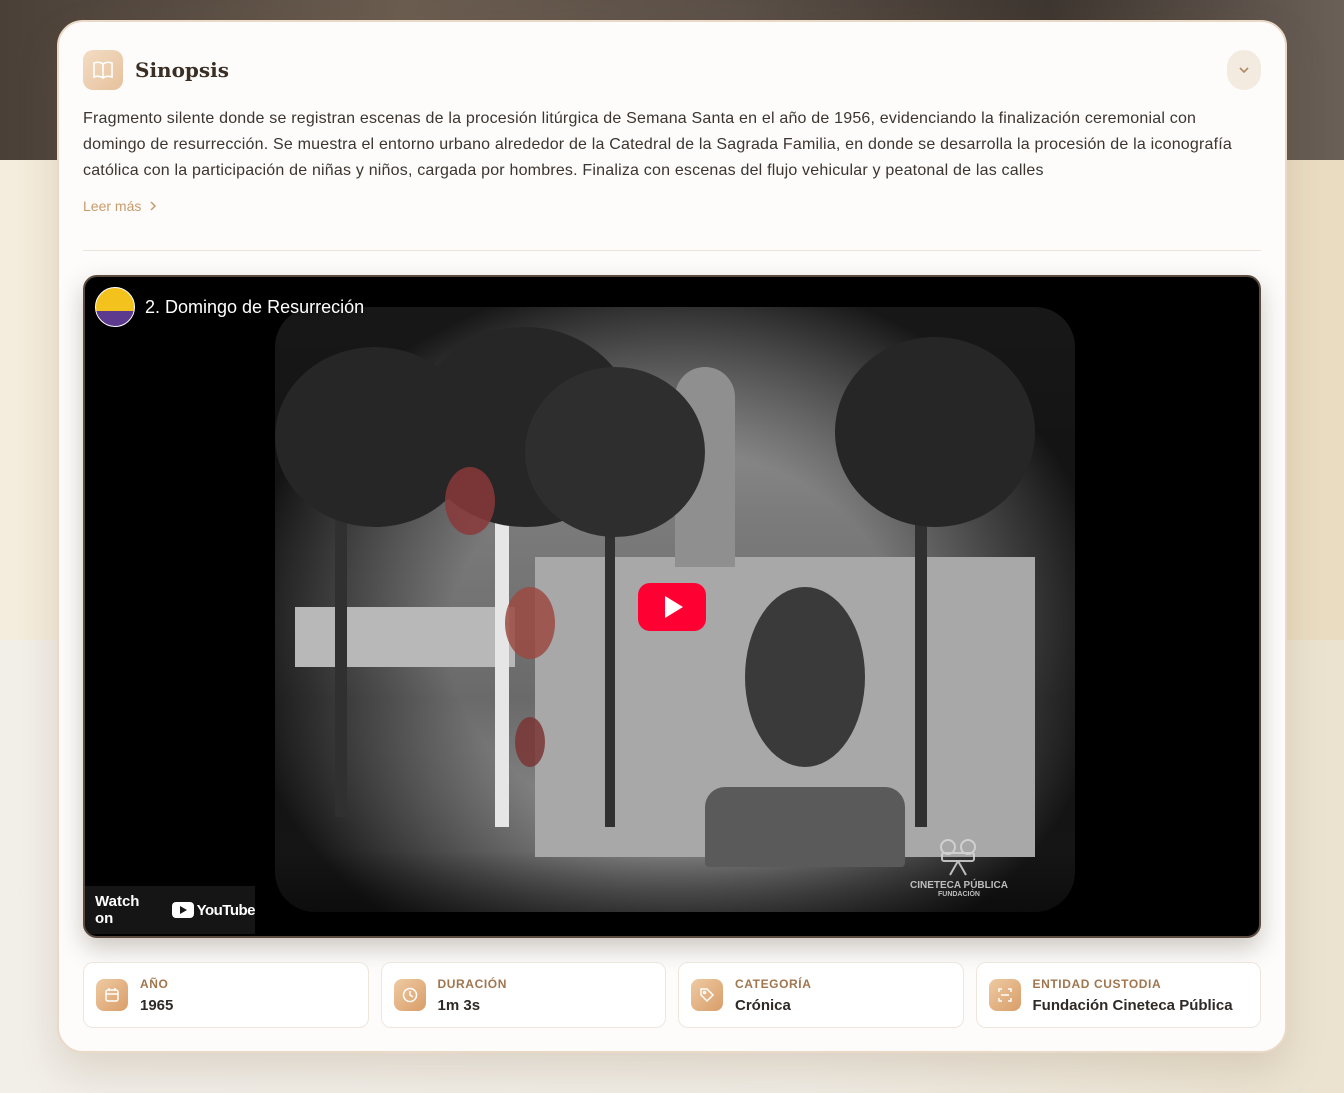 The height and width of the screenshot is (1093, 1344). Describe the element at coordinates (103, 70) in the screenshot. I see `book-icon` at that location.